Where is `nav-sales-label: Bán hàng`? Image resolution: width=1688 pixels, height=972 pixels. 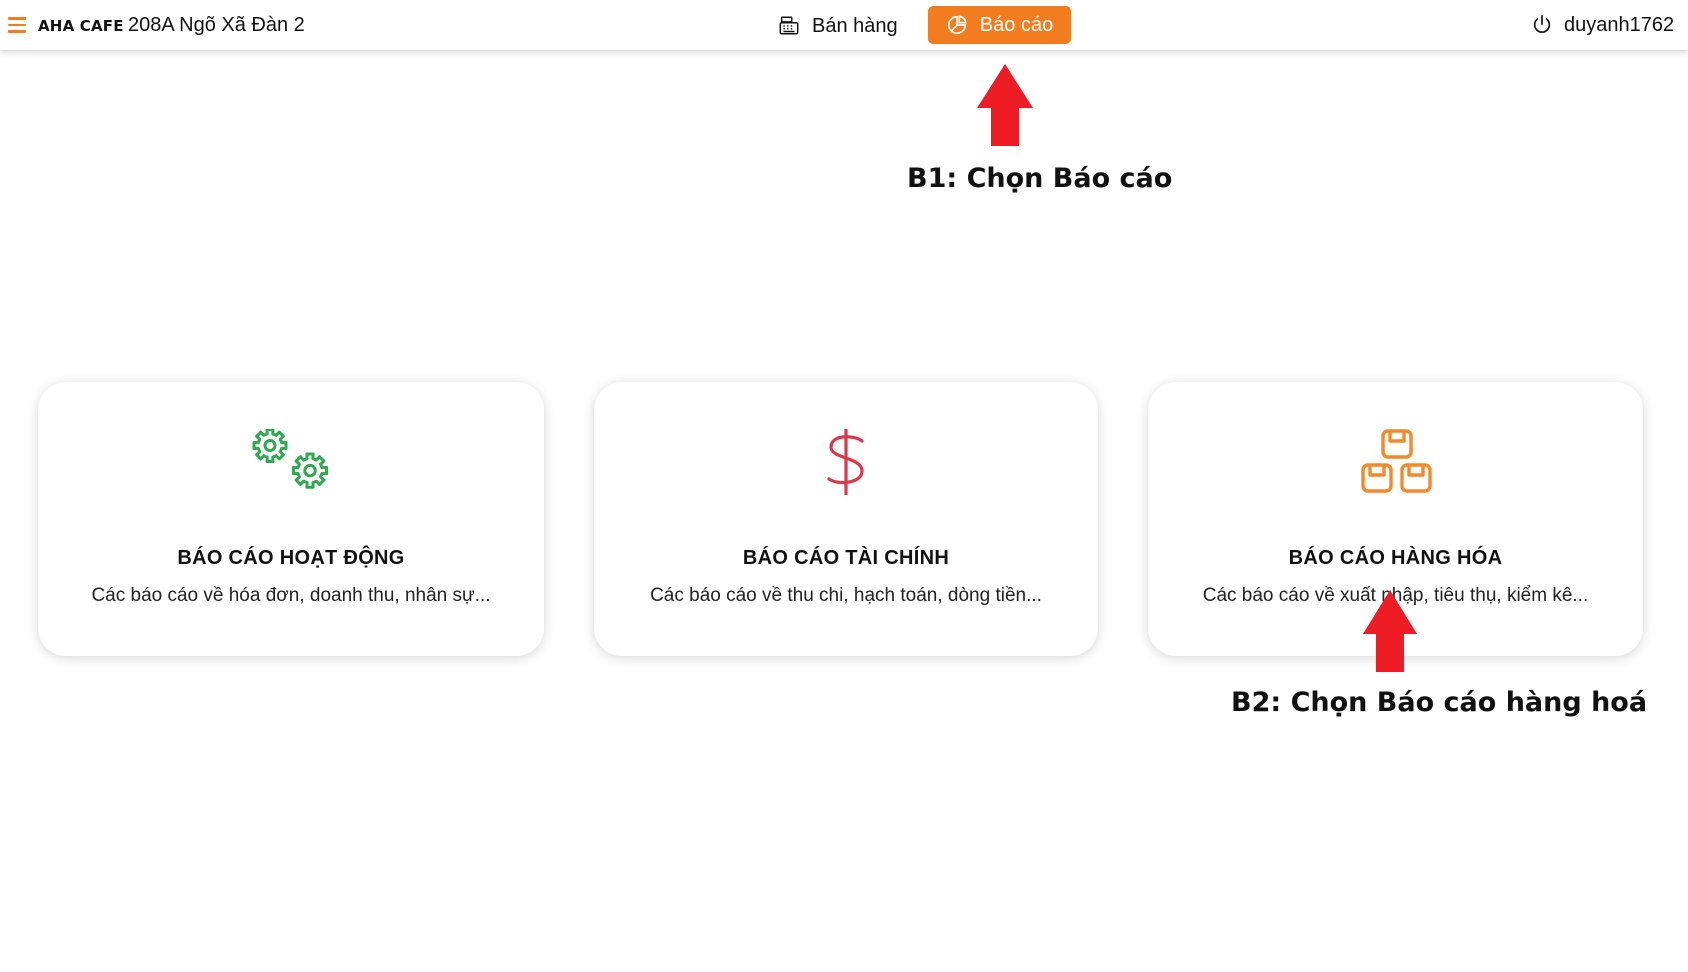
nav-sales-label: Bán hàng is located at coordinates (855, 25).